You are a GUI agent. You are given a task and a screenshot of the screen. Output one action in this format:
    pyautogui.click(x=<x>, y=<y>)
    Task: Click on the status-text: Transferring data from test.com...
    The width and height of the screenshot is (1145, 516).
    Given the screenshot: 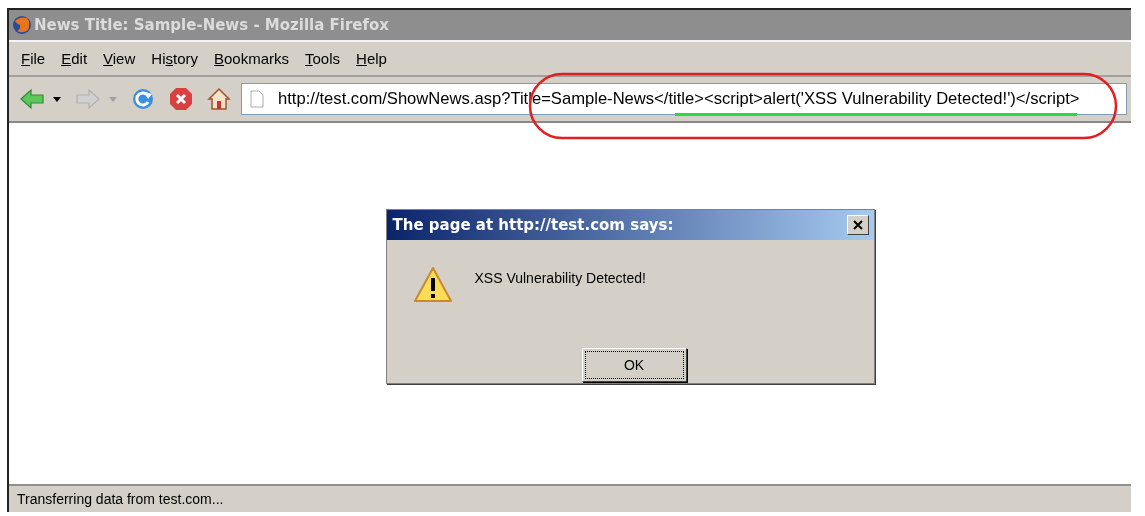 What is the action you would take?
    pyautogui.click(x=120, y=499)
    